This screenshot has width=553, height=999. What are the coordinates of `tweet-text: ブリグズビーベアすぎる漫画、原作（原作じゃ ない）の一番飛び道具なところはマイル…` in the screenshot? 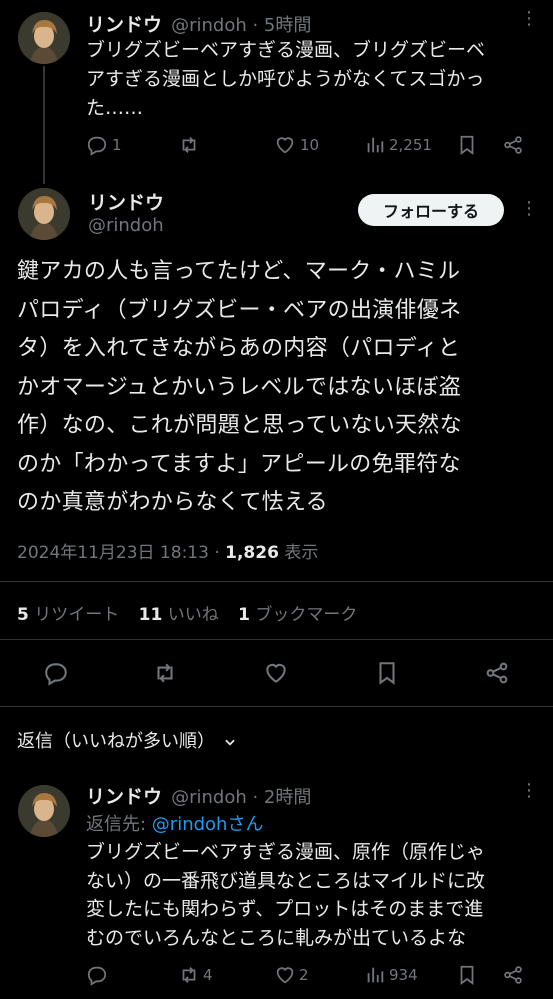 It's located at (316, 895).